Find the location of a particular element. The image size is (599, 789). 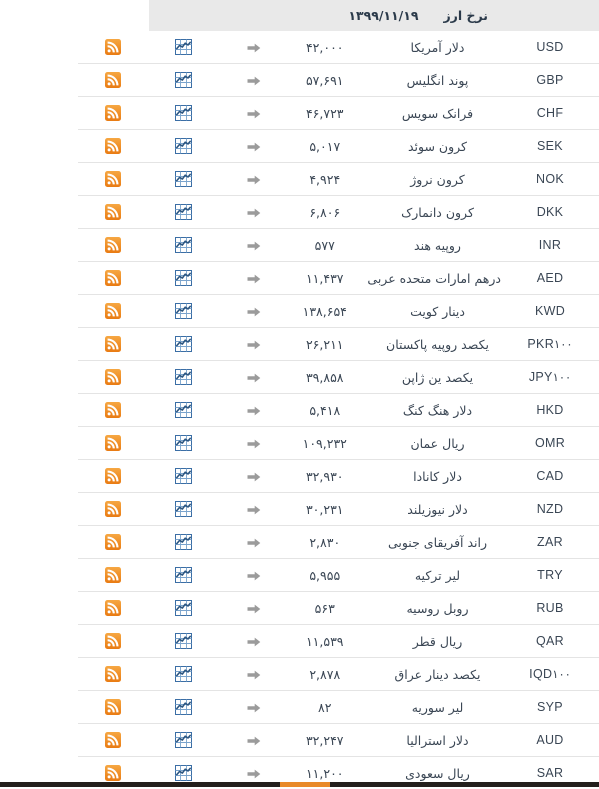

table-row: CHFفرانک سویس۴۶,۷۲۳ is located at coordinates (338, 113).